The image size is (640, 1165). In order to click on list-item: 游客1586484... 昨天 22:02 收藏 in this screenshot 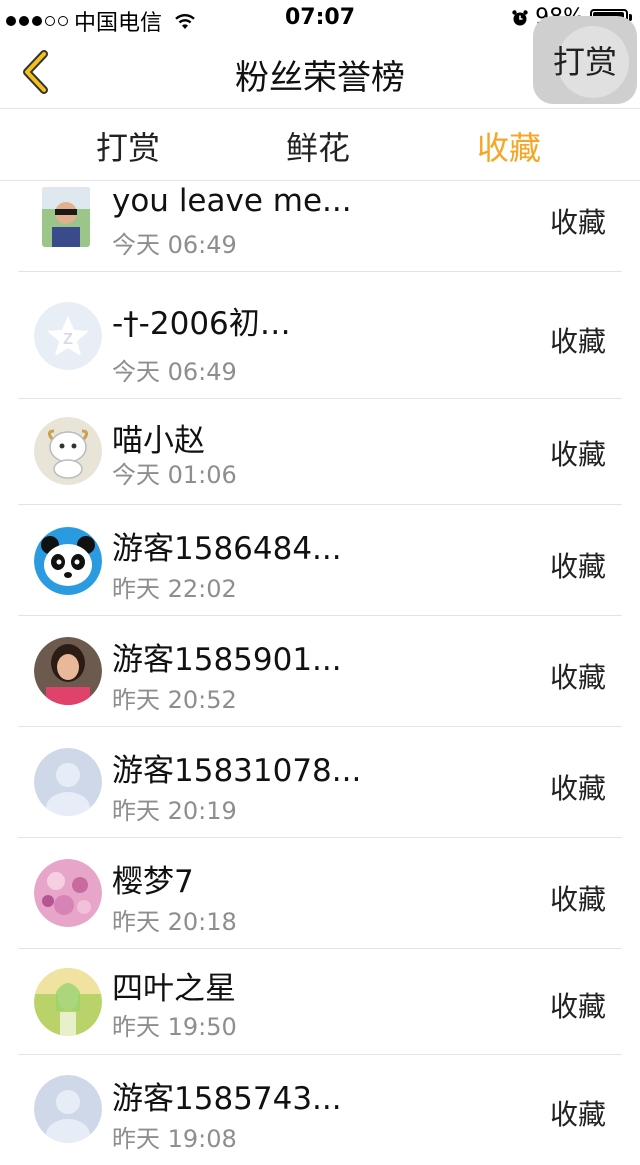, I will do `click(320, 560)`.